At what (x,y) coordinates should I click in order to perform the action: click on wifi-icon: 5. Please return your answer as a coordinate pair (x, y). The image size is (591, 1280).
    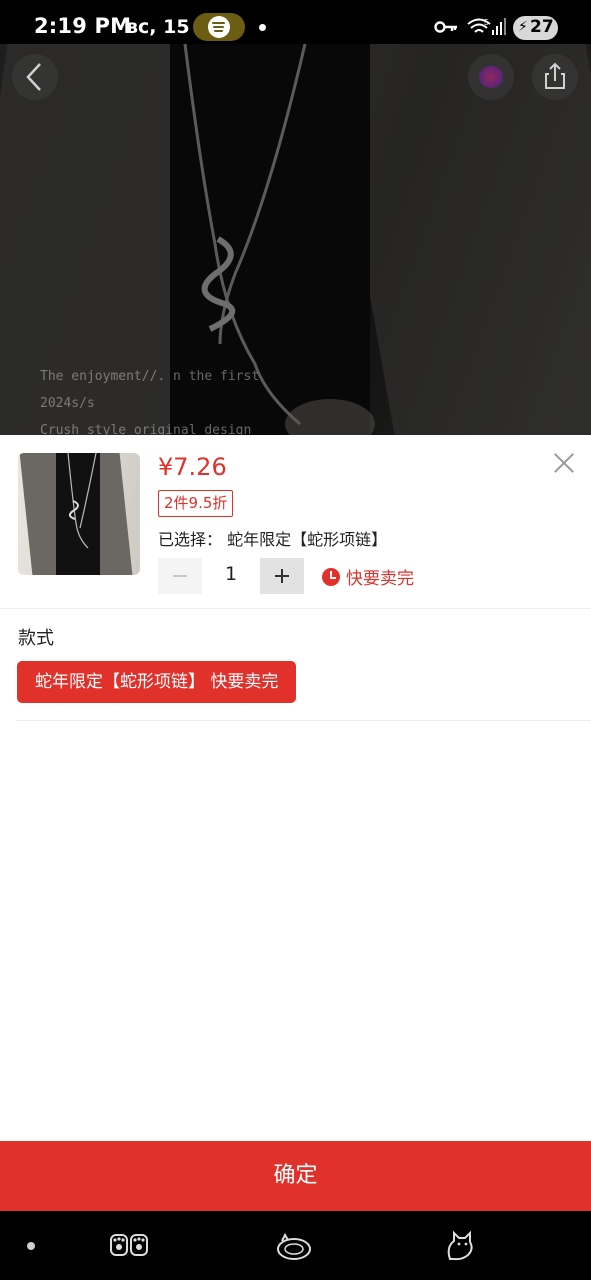
    Looking at the image, I should click on (479, 25).